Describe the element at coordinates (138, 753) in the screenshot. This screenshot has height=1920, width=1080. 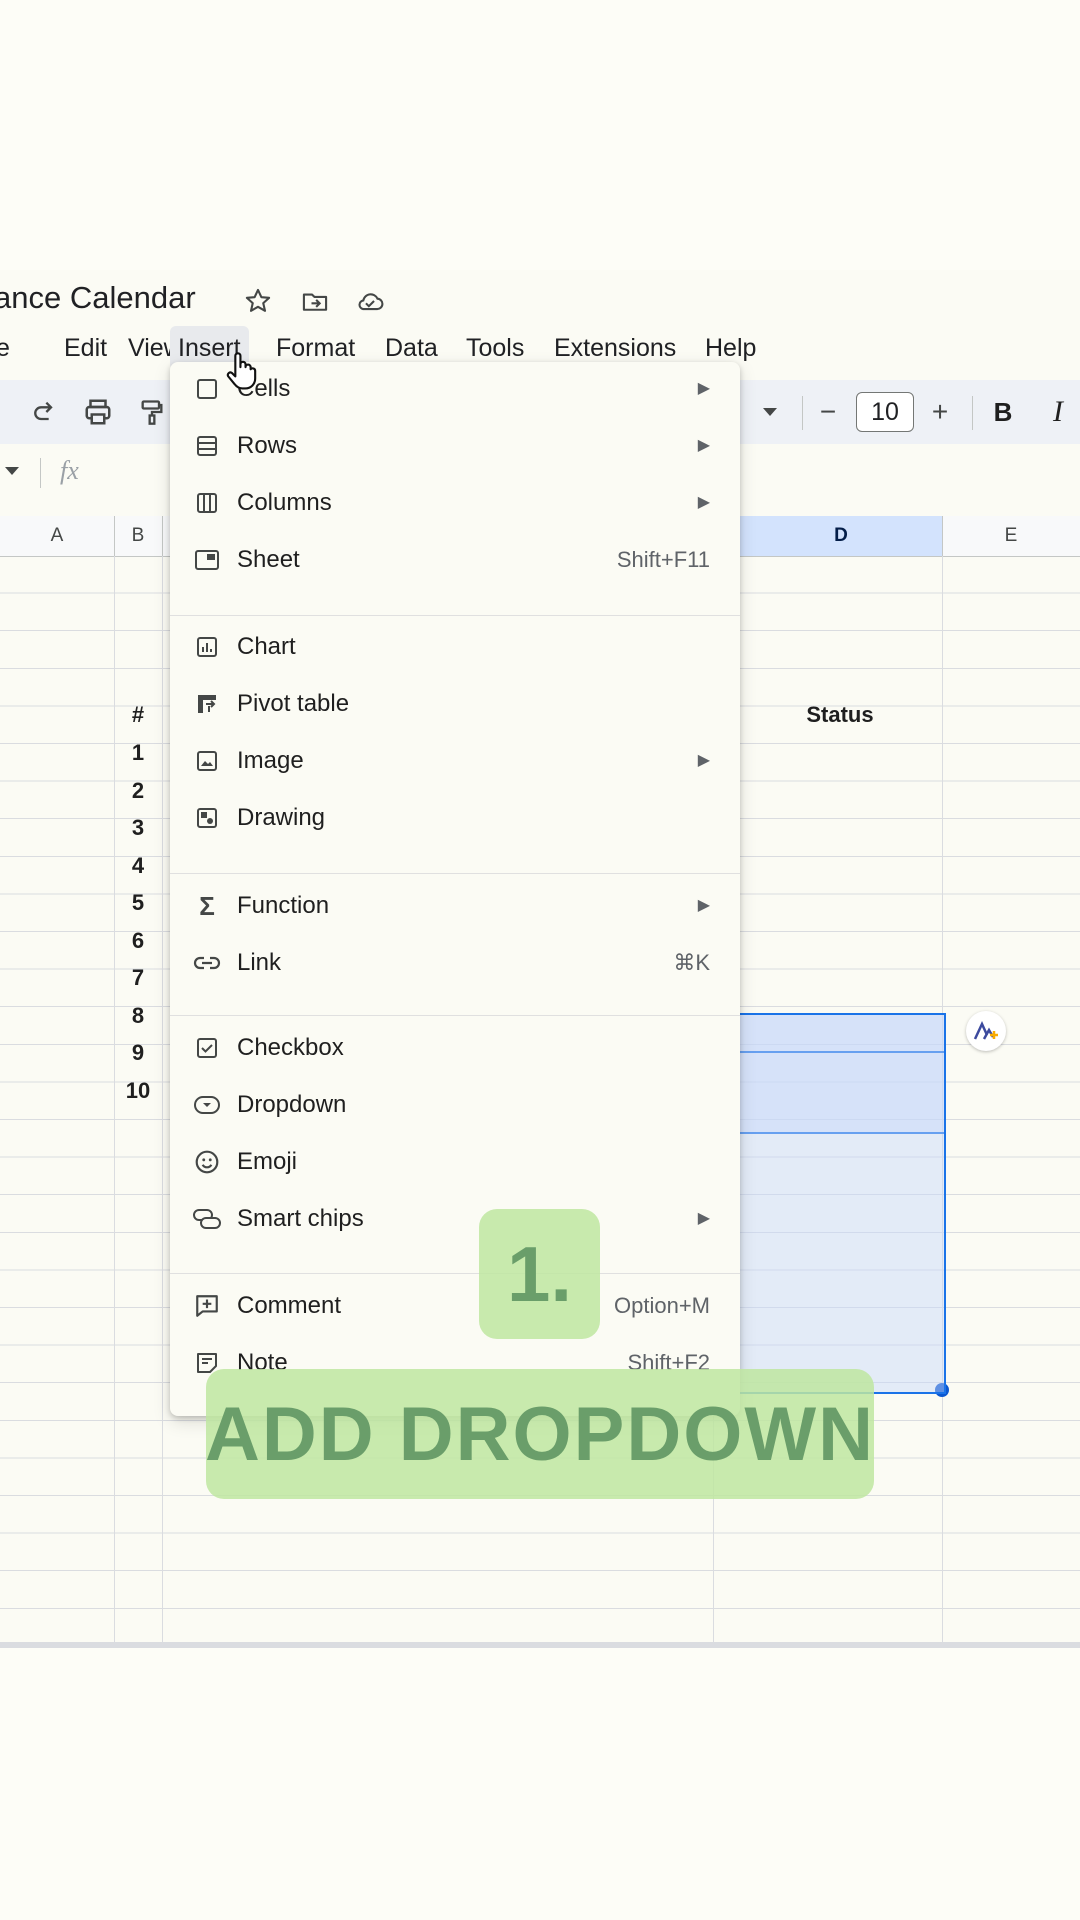
I see `row-number-cell: 1` at that location.